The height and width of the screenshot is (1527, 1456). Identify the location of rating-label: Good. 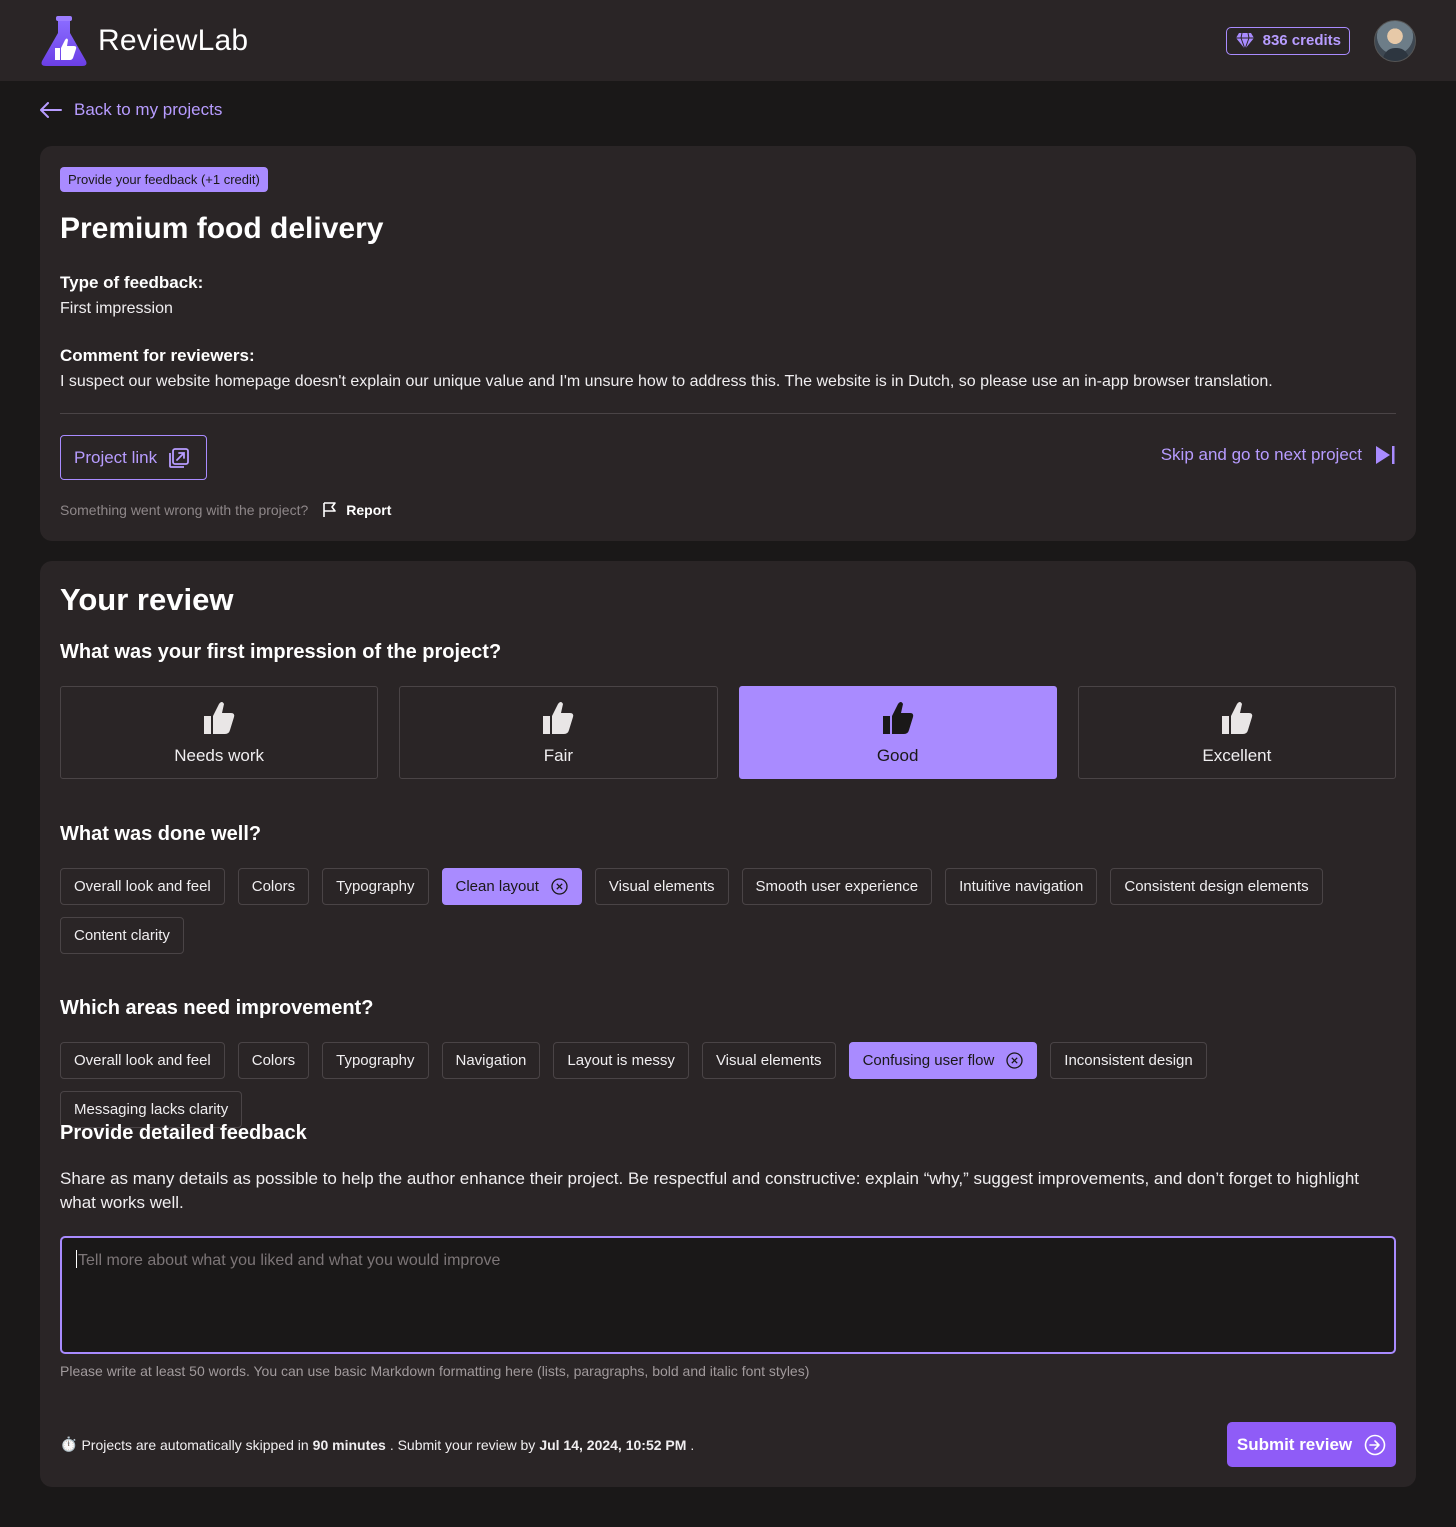
(897, 755).